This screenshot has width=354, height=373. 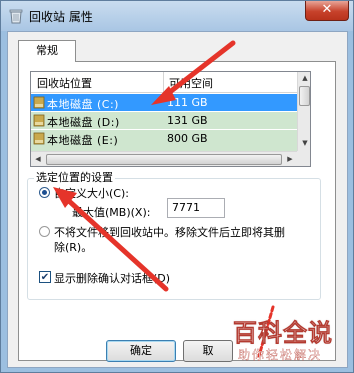 I want to click on recycle-bin-icon, so click(x=16, y=16).